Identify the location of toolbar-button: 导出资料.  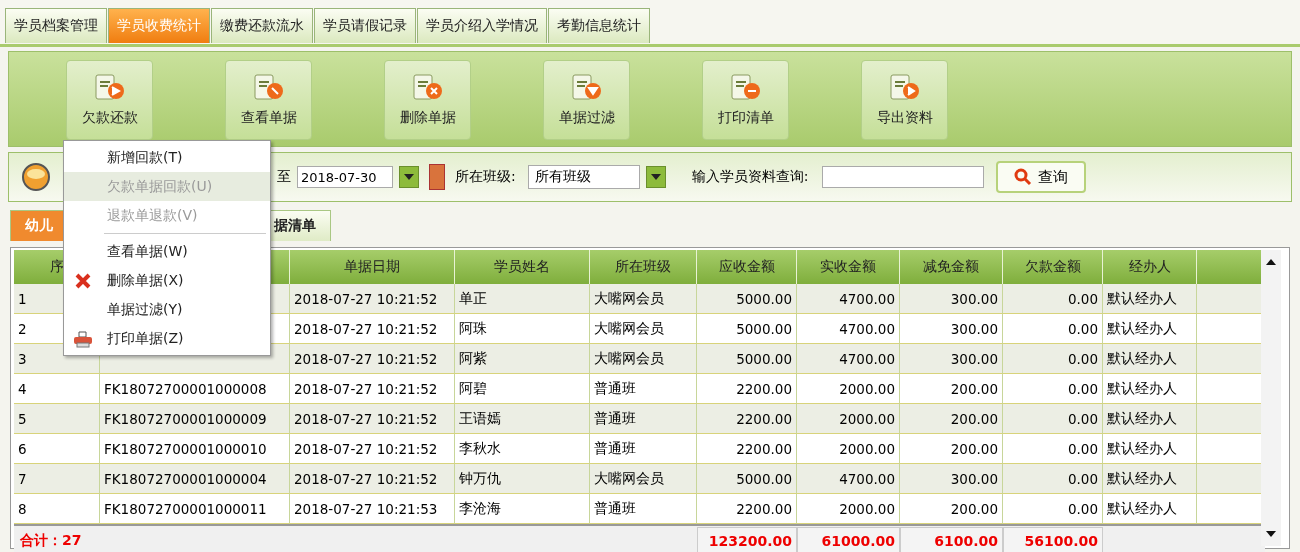
(904, 100).